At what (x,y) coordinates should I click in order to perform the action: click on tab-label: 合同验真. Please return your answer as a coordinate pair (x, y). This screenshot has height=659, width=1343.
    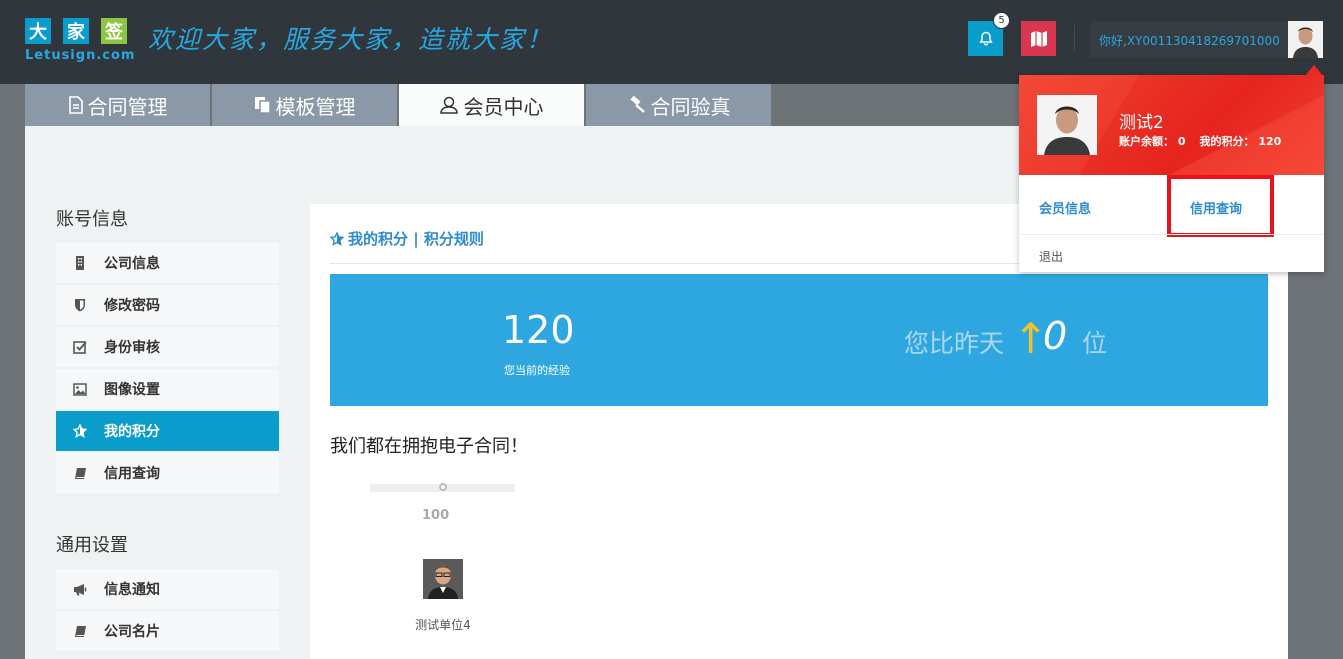
    Looking at the image, I should click on (690, 106).